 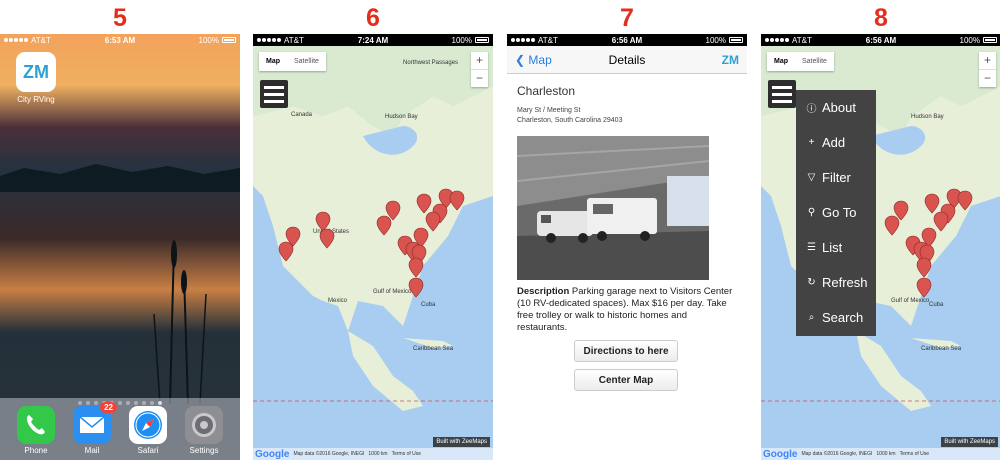 I want to click on phone-app-icon, so click(x=36, y=425).